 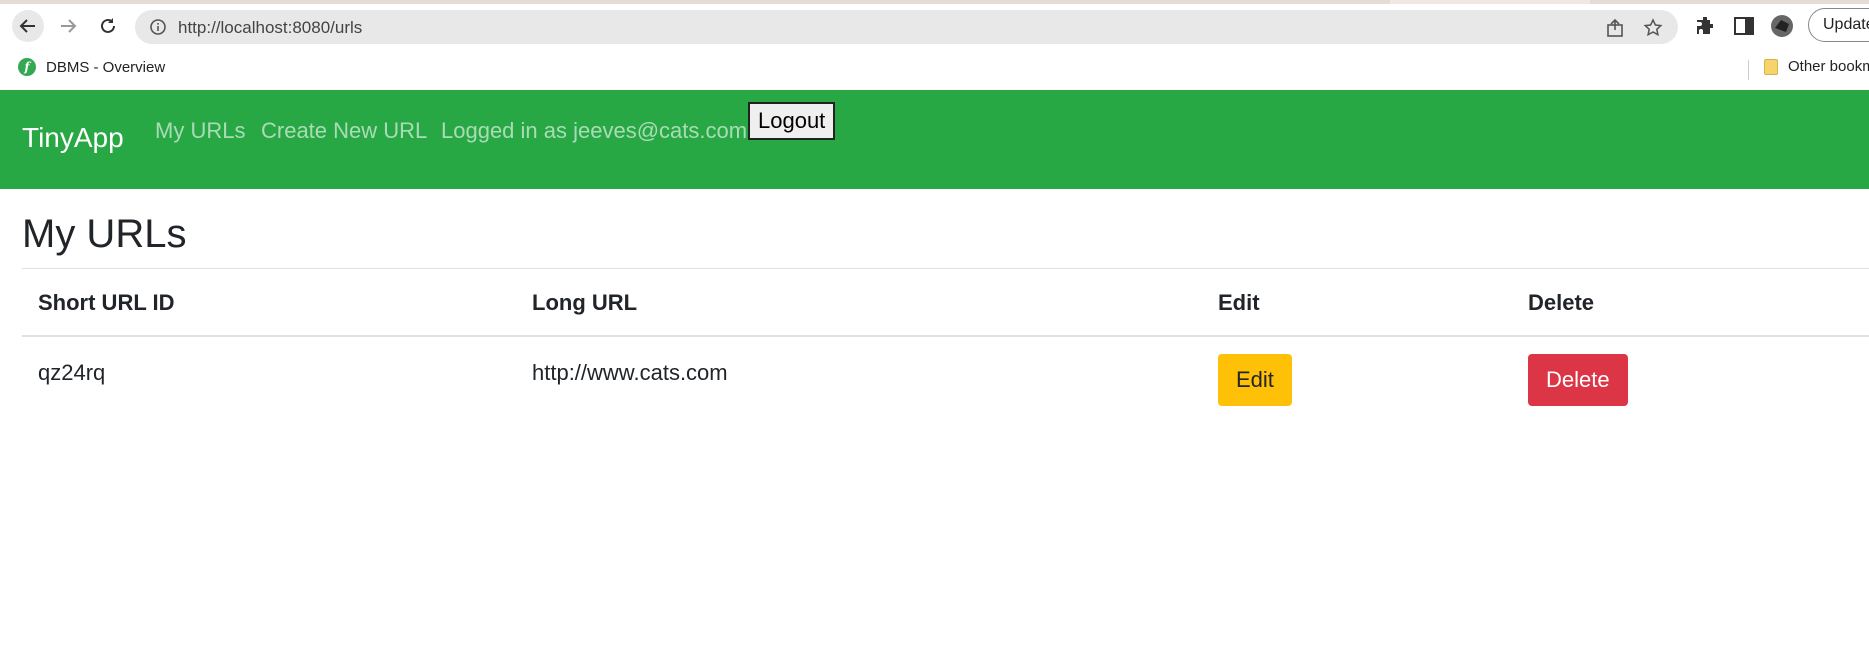 What do you see at coordinates (106, 302) in the screenshot?
I see `column-header-short-url-id: Short URL ID` at bounding box center [106, 302].